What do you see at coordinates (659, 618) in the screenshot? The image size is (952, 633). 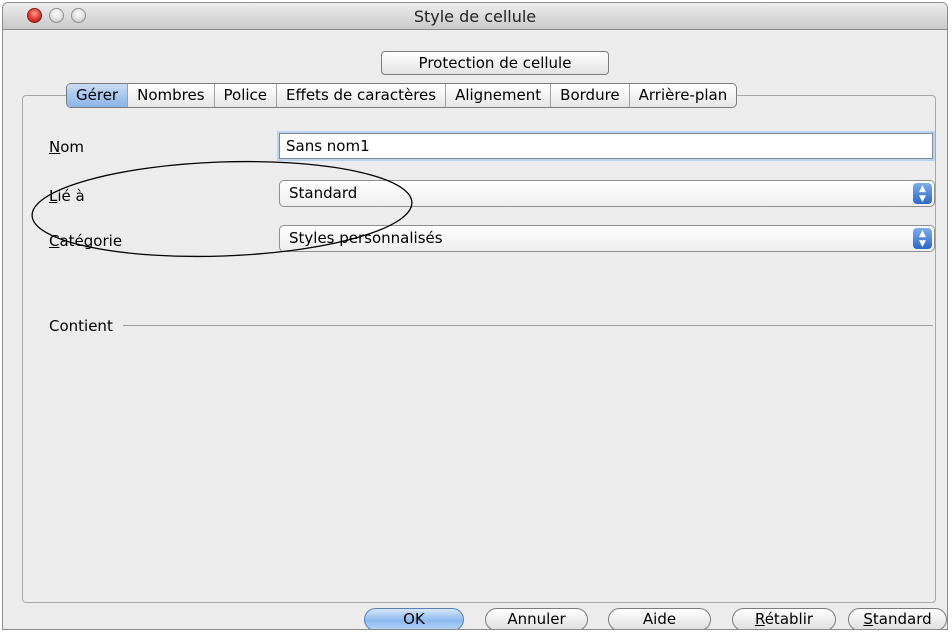 I see `help-button: Aide` at bounding box center [659, 618].